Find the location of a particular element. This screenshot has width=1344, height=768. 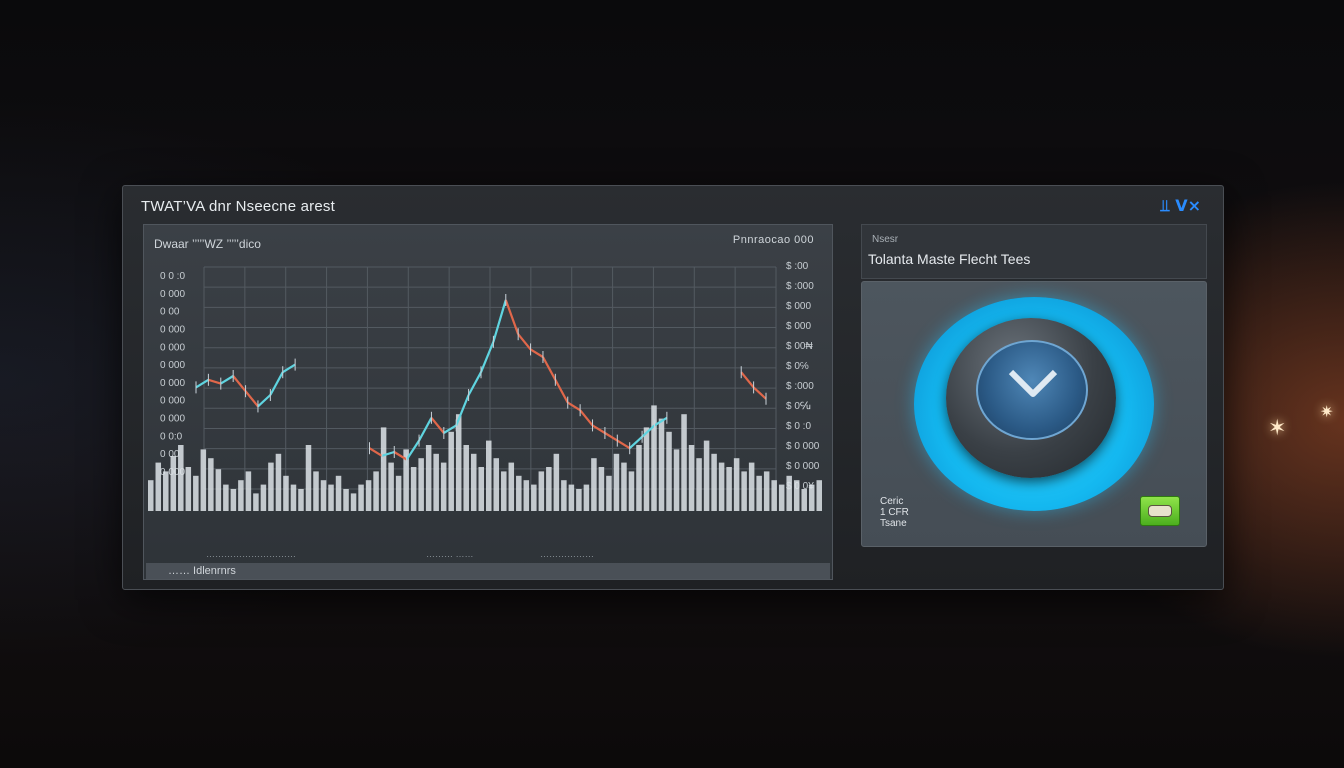

sparkle-decoration: ✷ is located at coordinates (1327, 412).